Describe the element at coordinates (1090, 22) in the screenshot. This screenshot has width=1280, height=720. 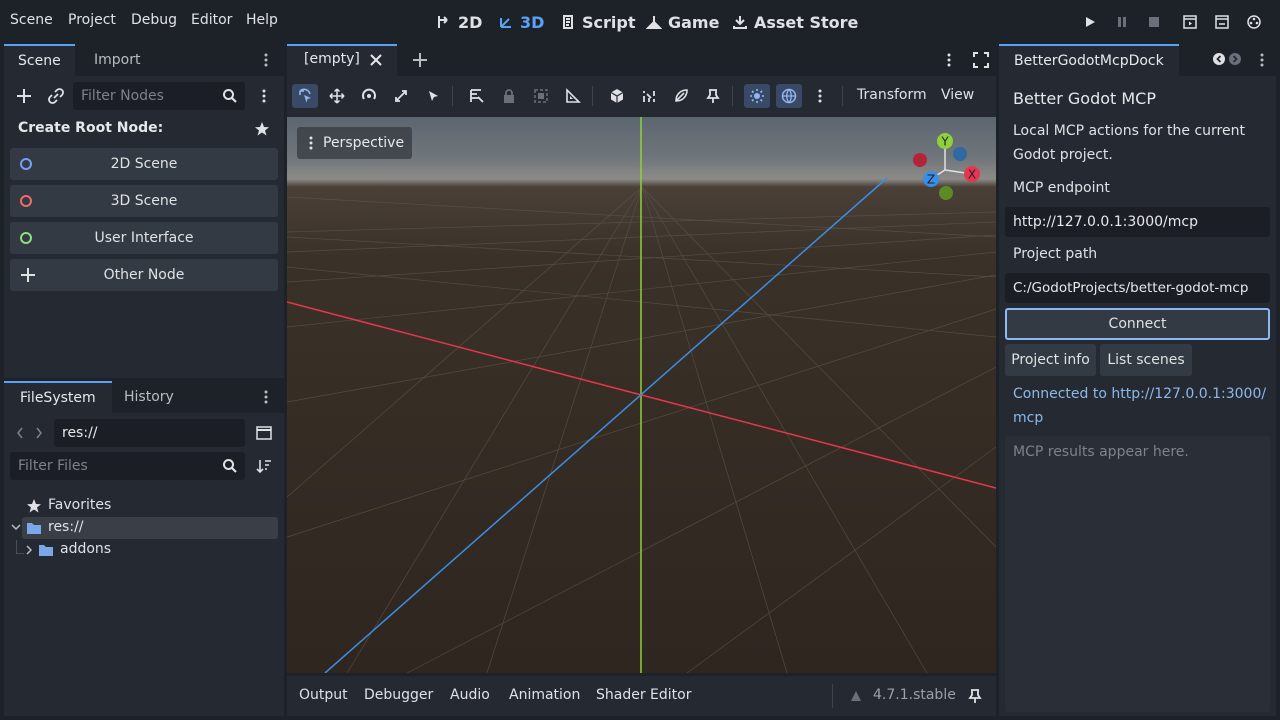
I see `play-button` at that location.